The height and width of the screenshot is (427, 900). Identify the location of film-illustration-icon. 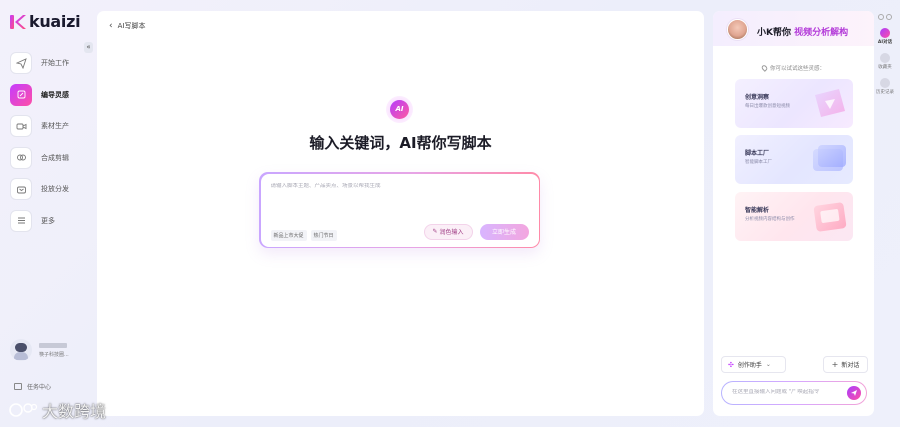
(830, 217).